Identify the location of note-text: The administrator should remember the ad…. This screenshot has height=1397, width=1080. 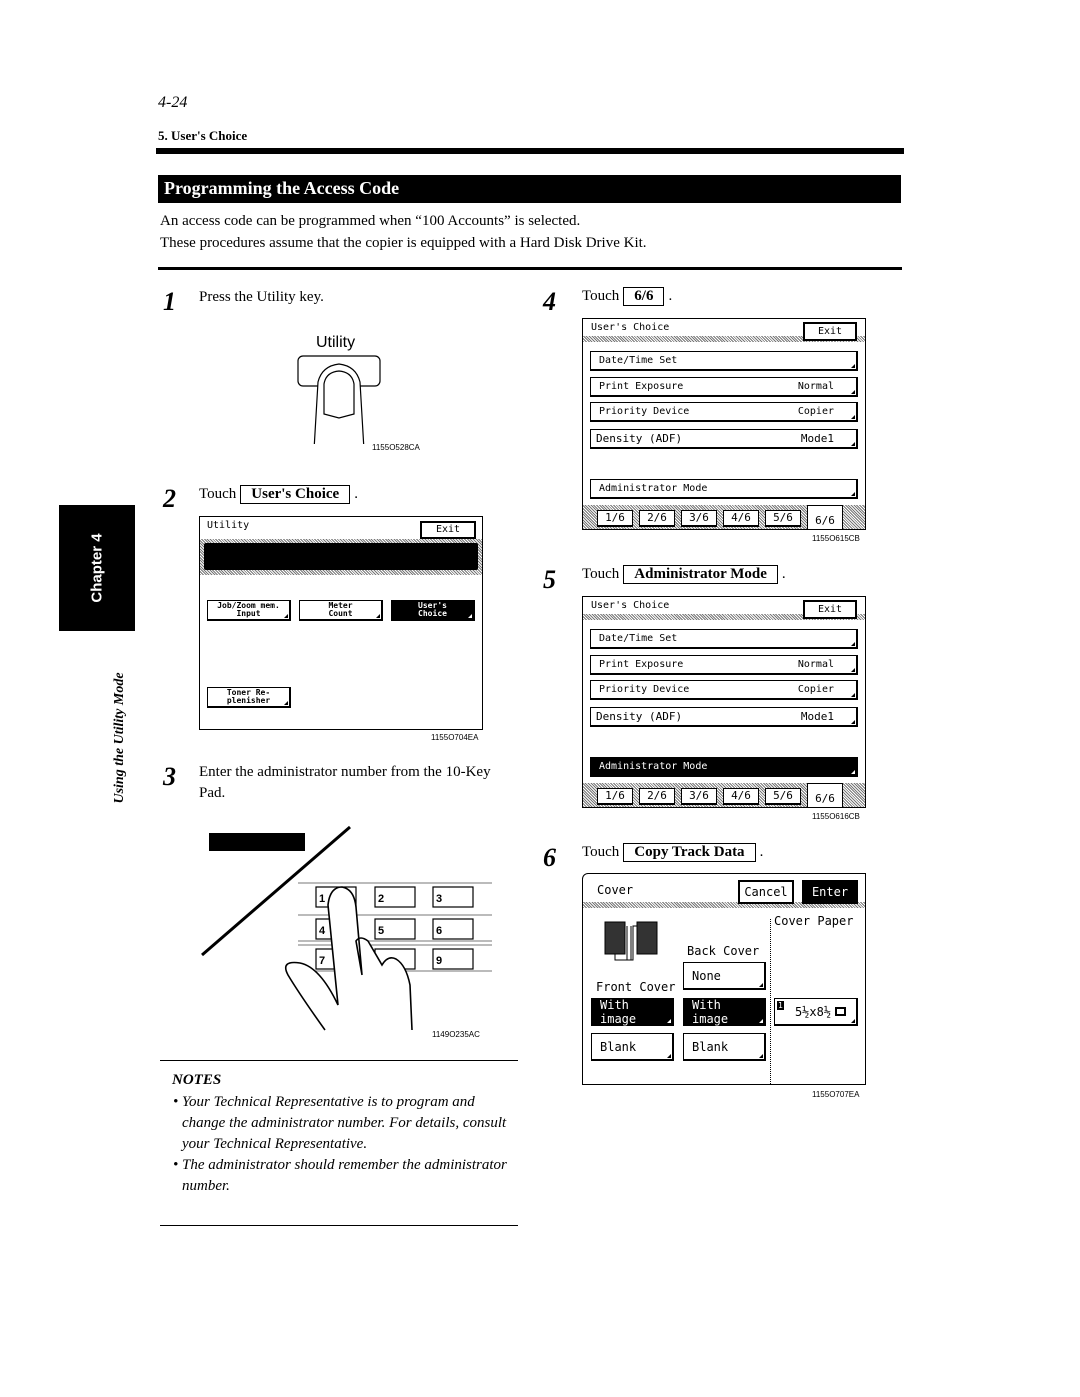
(344, 1175).